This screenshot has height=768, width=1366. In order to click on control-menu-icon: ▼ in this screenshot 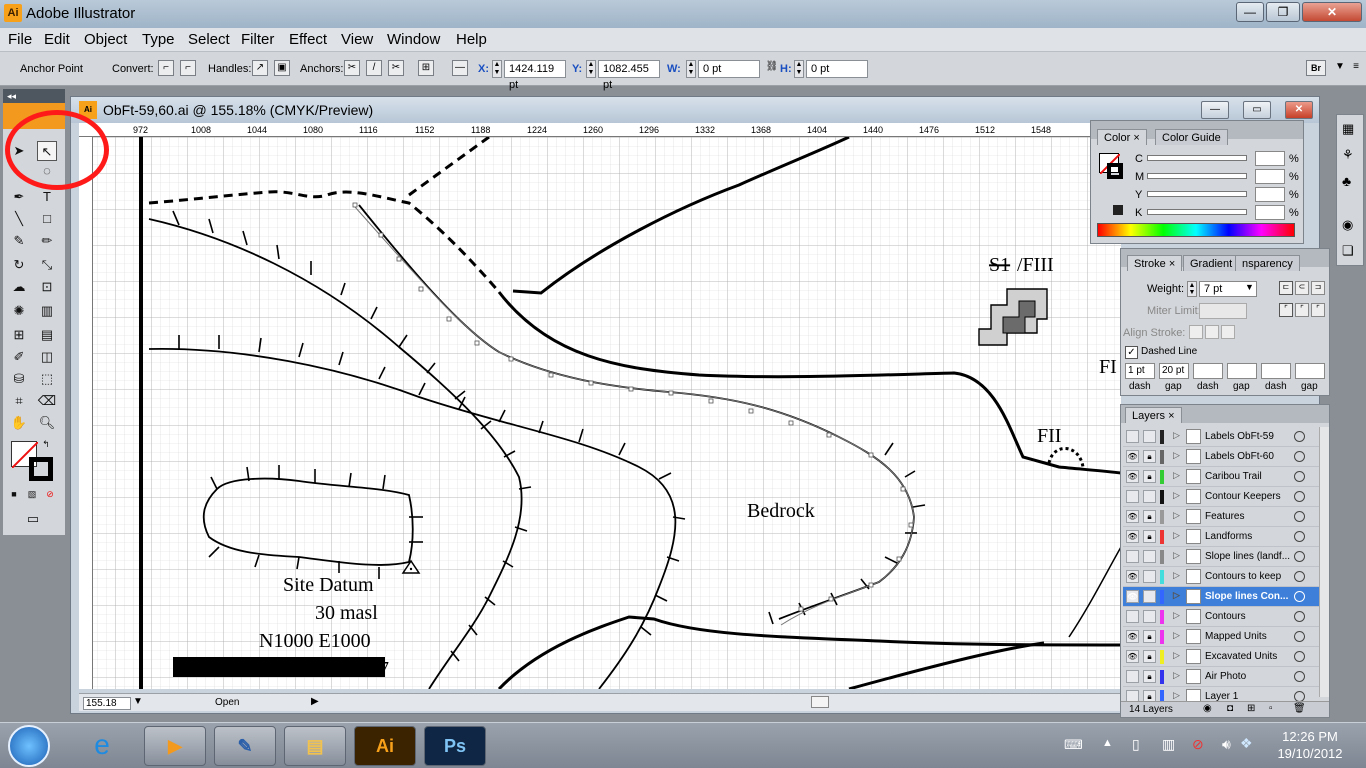, I will do `click(1340, 68)`.